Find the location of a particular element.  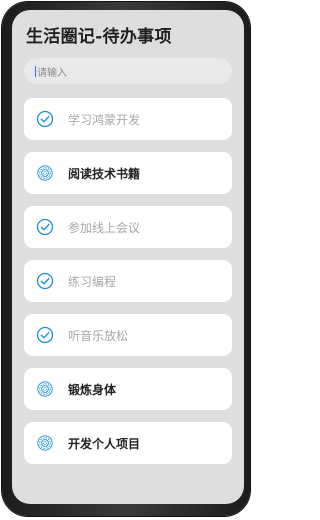

search-input: 请输入 is located at coordinates (128, 71).